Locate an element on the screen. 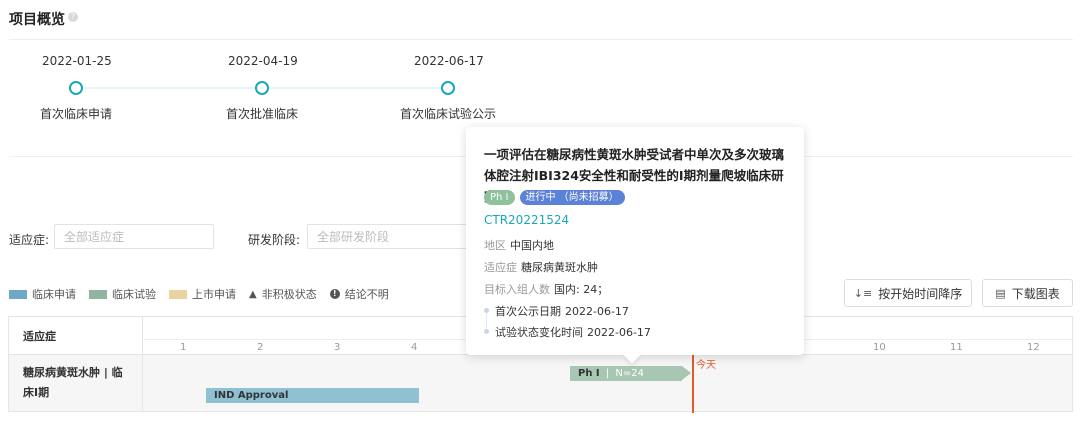  today-marker-label: 今天 is located at coordinates (706, 365).